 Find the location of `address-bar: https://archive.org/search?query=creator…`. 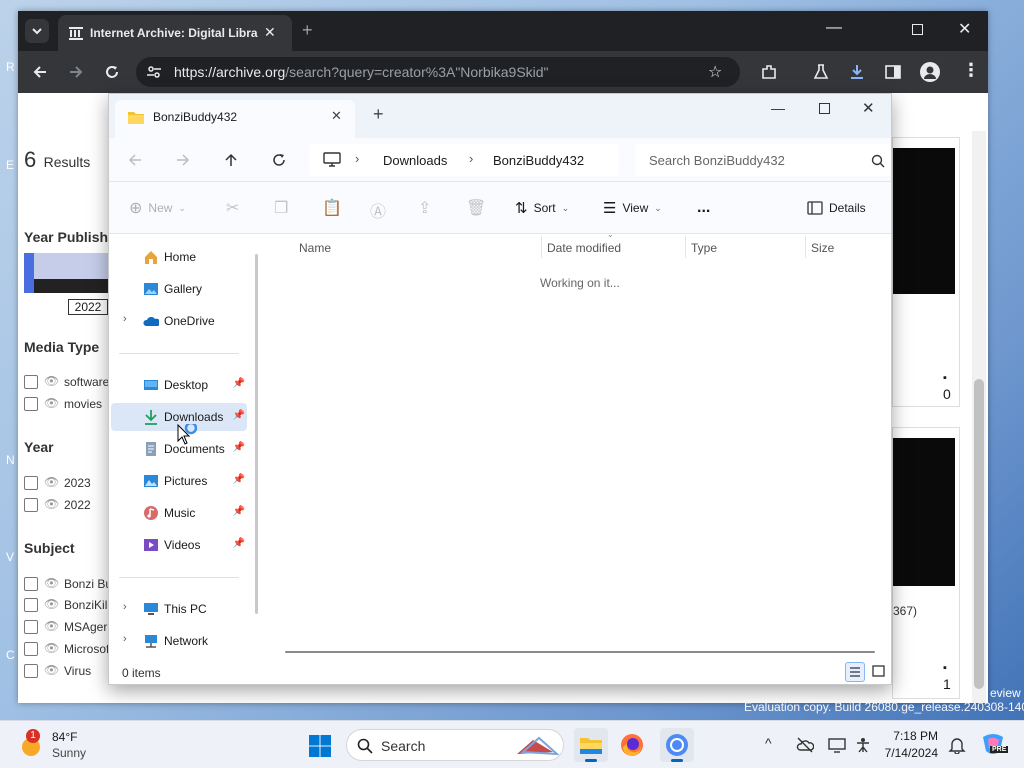

address-bar: https://archive.org/search?query=creator… is located at coordinates (438, 72).